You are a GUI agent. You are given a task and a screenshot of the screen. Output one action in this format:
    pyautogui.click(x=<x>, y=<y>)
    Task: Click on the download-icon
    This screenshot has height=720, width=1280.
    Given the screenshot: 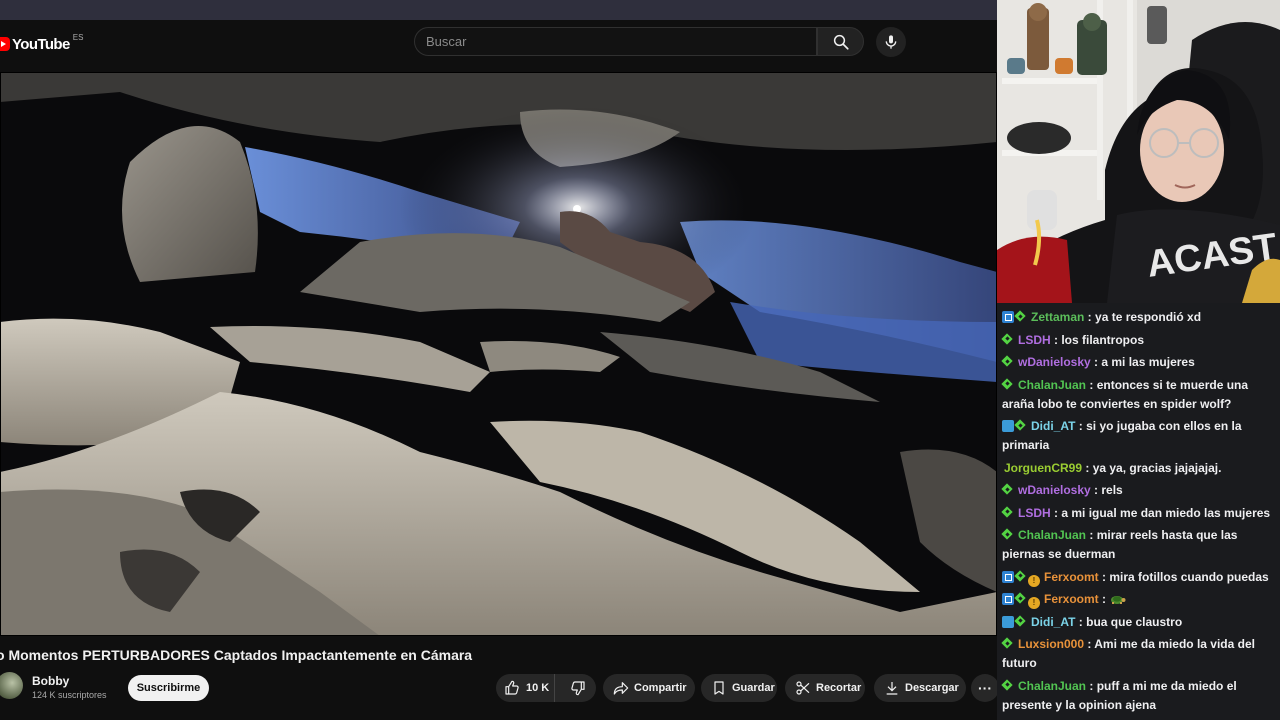 What is the action you would take?
    pyautogui.click(x=892, y=688)
    